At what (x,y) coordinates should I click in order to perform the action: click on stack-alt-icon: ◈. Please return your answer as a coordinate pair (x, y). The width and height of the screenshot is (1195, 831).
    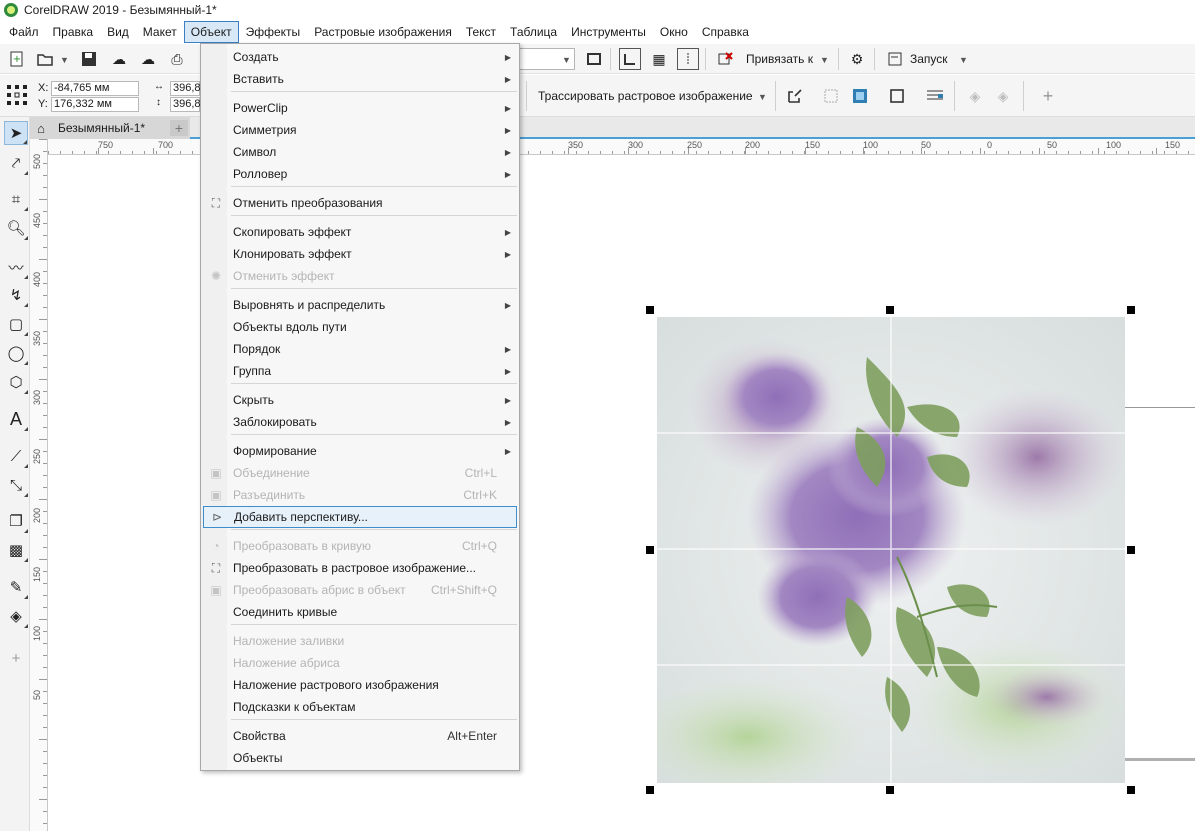
    Looking at the image, I should click on (1003, 96).